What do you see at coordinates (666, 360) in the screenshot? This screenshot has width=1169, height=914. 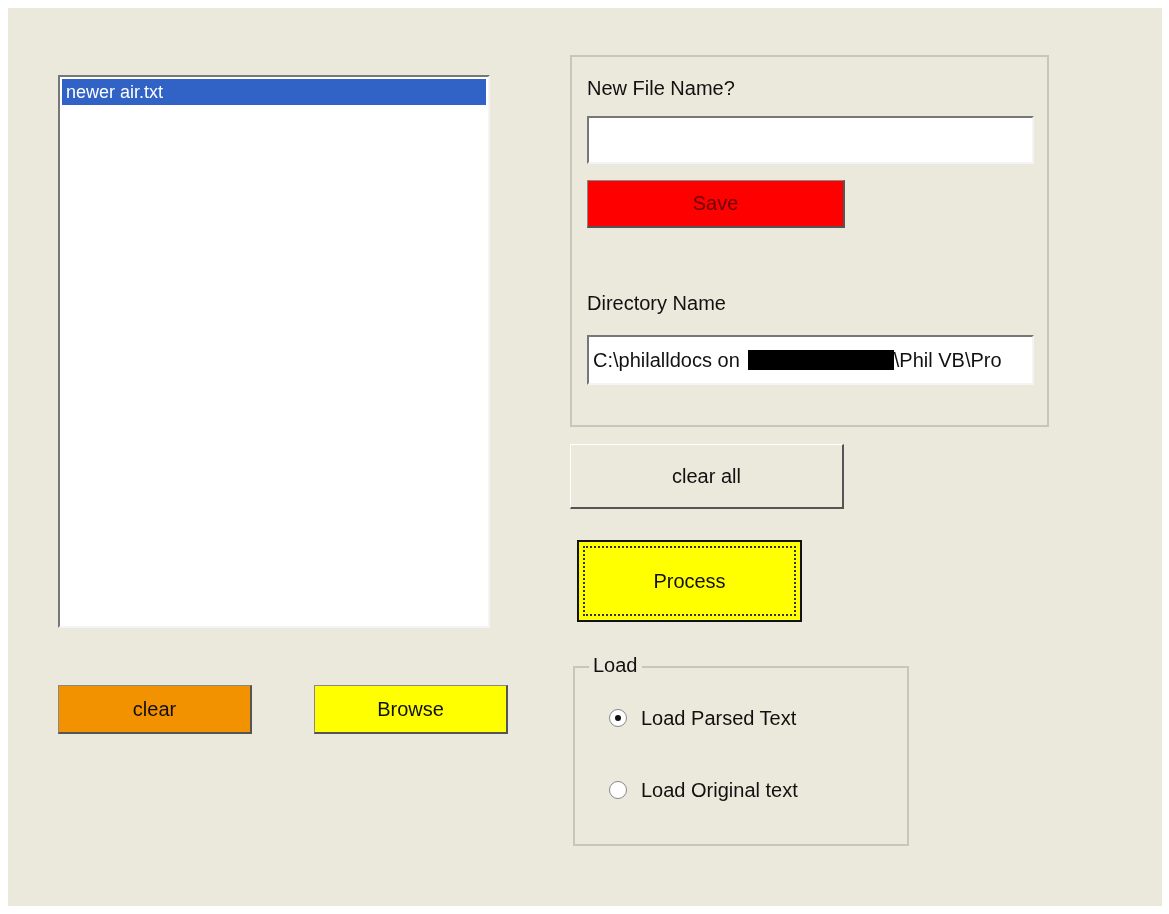 I see `path-text: C:\philalldocs on` at bounding box center [666, 360].